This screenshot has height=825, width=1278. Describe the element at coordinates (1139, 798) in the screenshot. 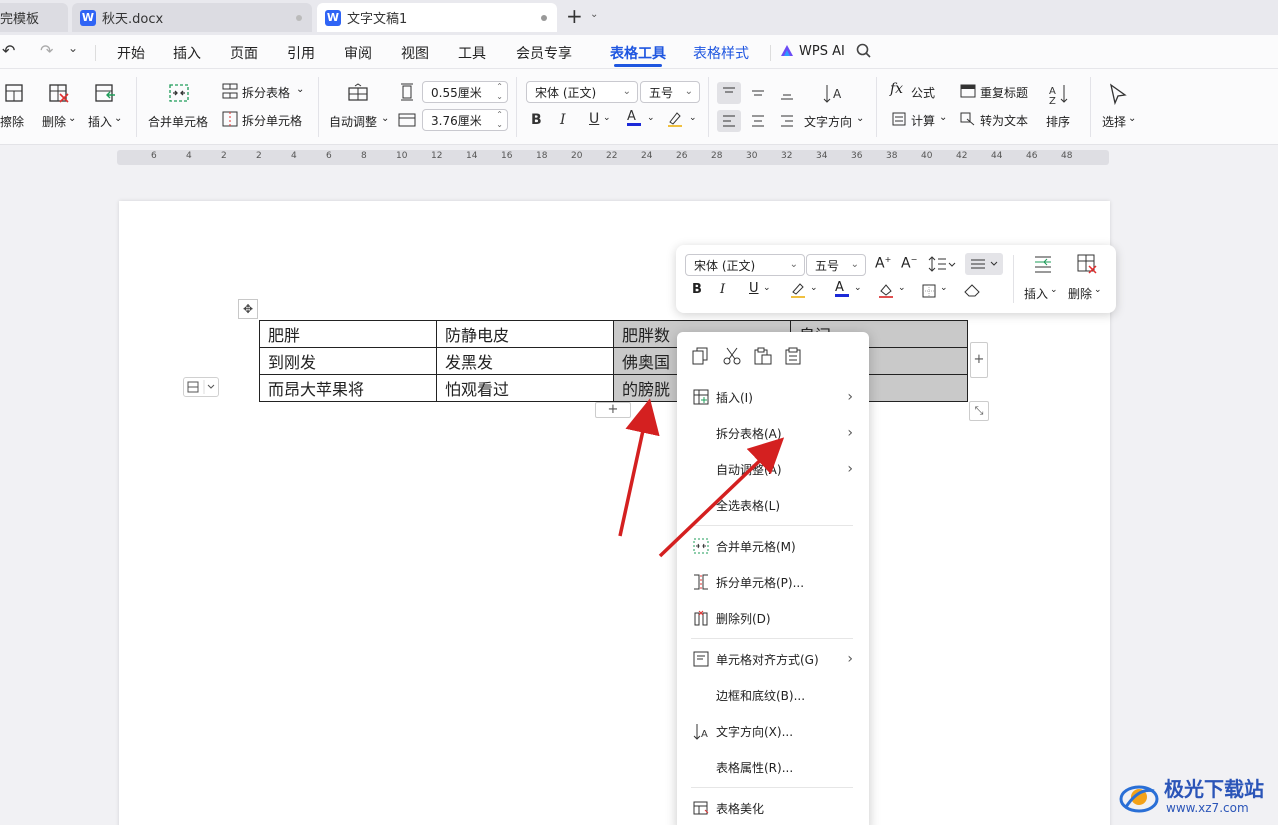

I see `watermark-logo-icon` at that location.